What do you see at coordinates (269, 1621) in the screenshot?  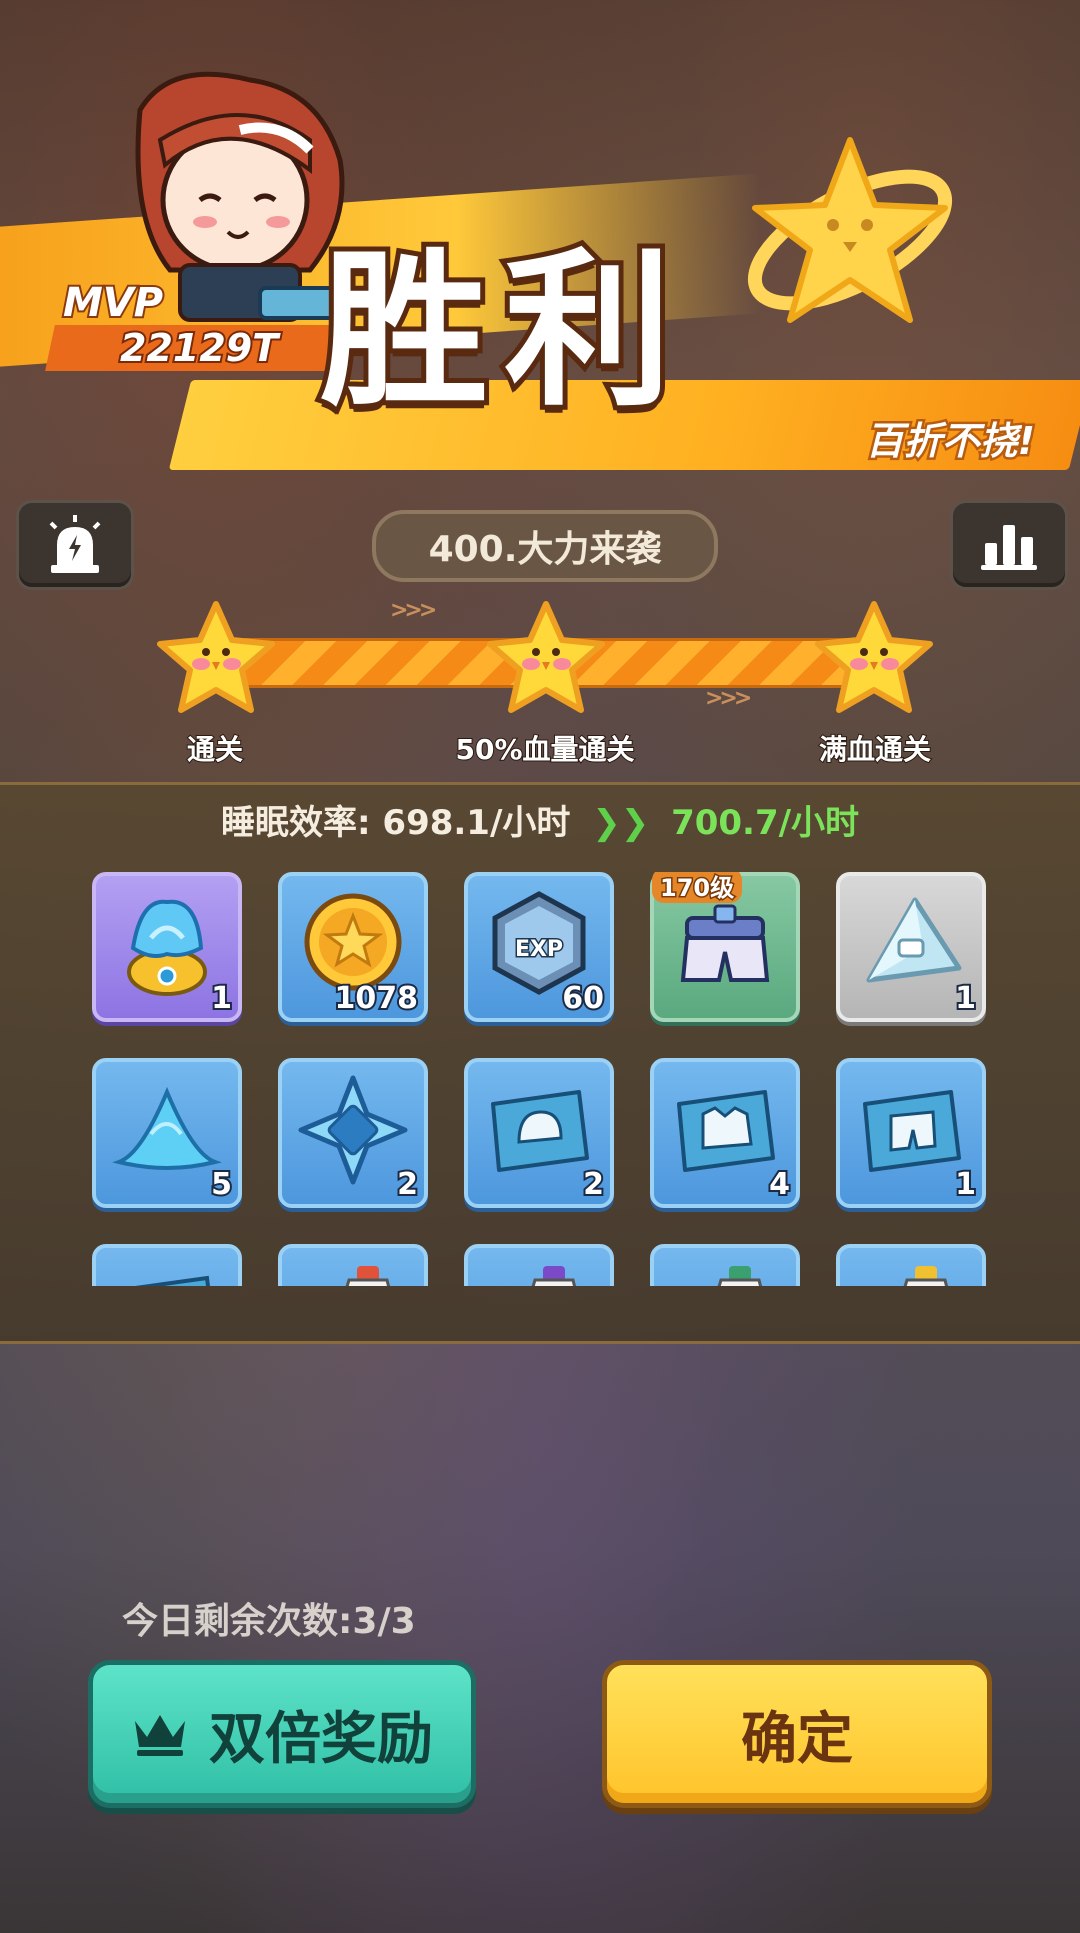 I see `remaining-attempts: 今日剩余次数:3/3` at bounding box center [269, 1621].